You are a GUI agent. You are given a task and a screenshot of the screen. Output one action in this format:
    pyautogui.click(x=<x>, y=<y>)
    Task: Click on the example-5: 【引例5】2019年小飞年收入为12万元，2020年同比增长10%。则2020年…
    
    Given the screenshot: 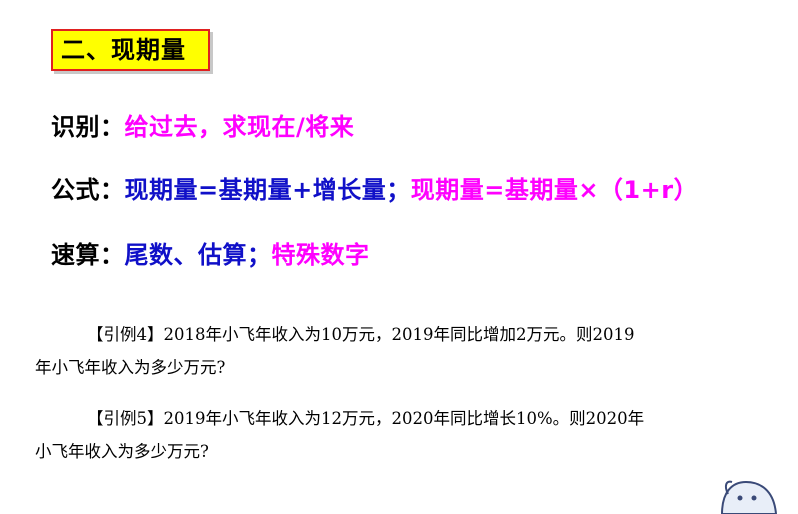 What is the action you would take?
    pyautogui.click(x=405, y=435)
    